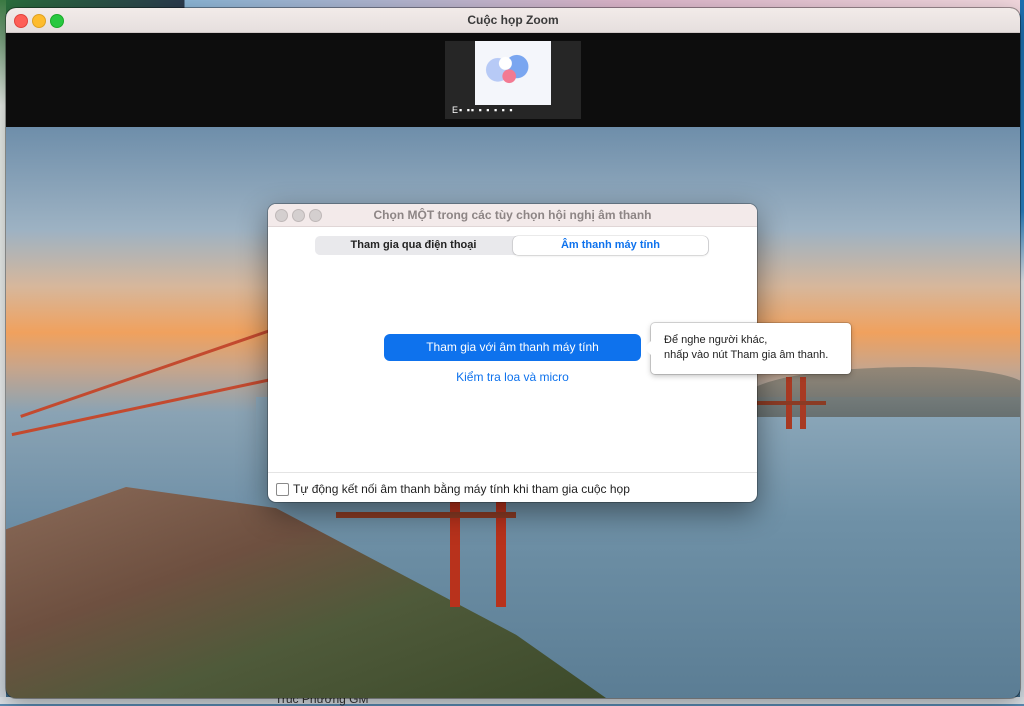 The image size is (1024, 706). What do you see at coordinates (1022, 352) in the screenshot?
I see `desktop-right-edge` at bounding box center [1022, 352].